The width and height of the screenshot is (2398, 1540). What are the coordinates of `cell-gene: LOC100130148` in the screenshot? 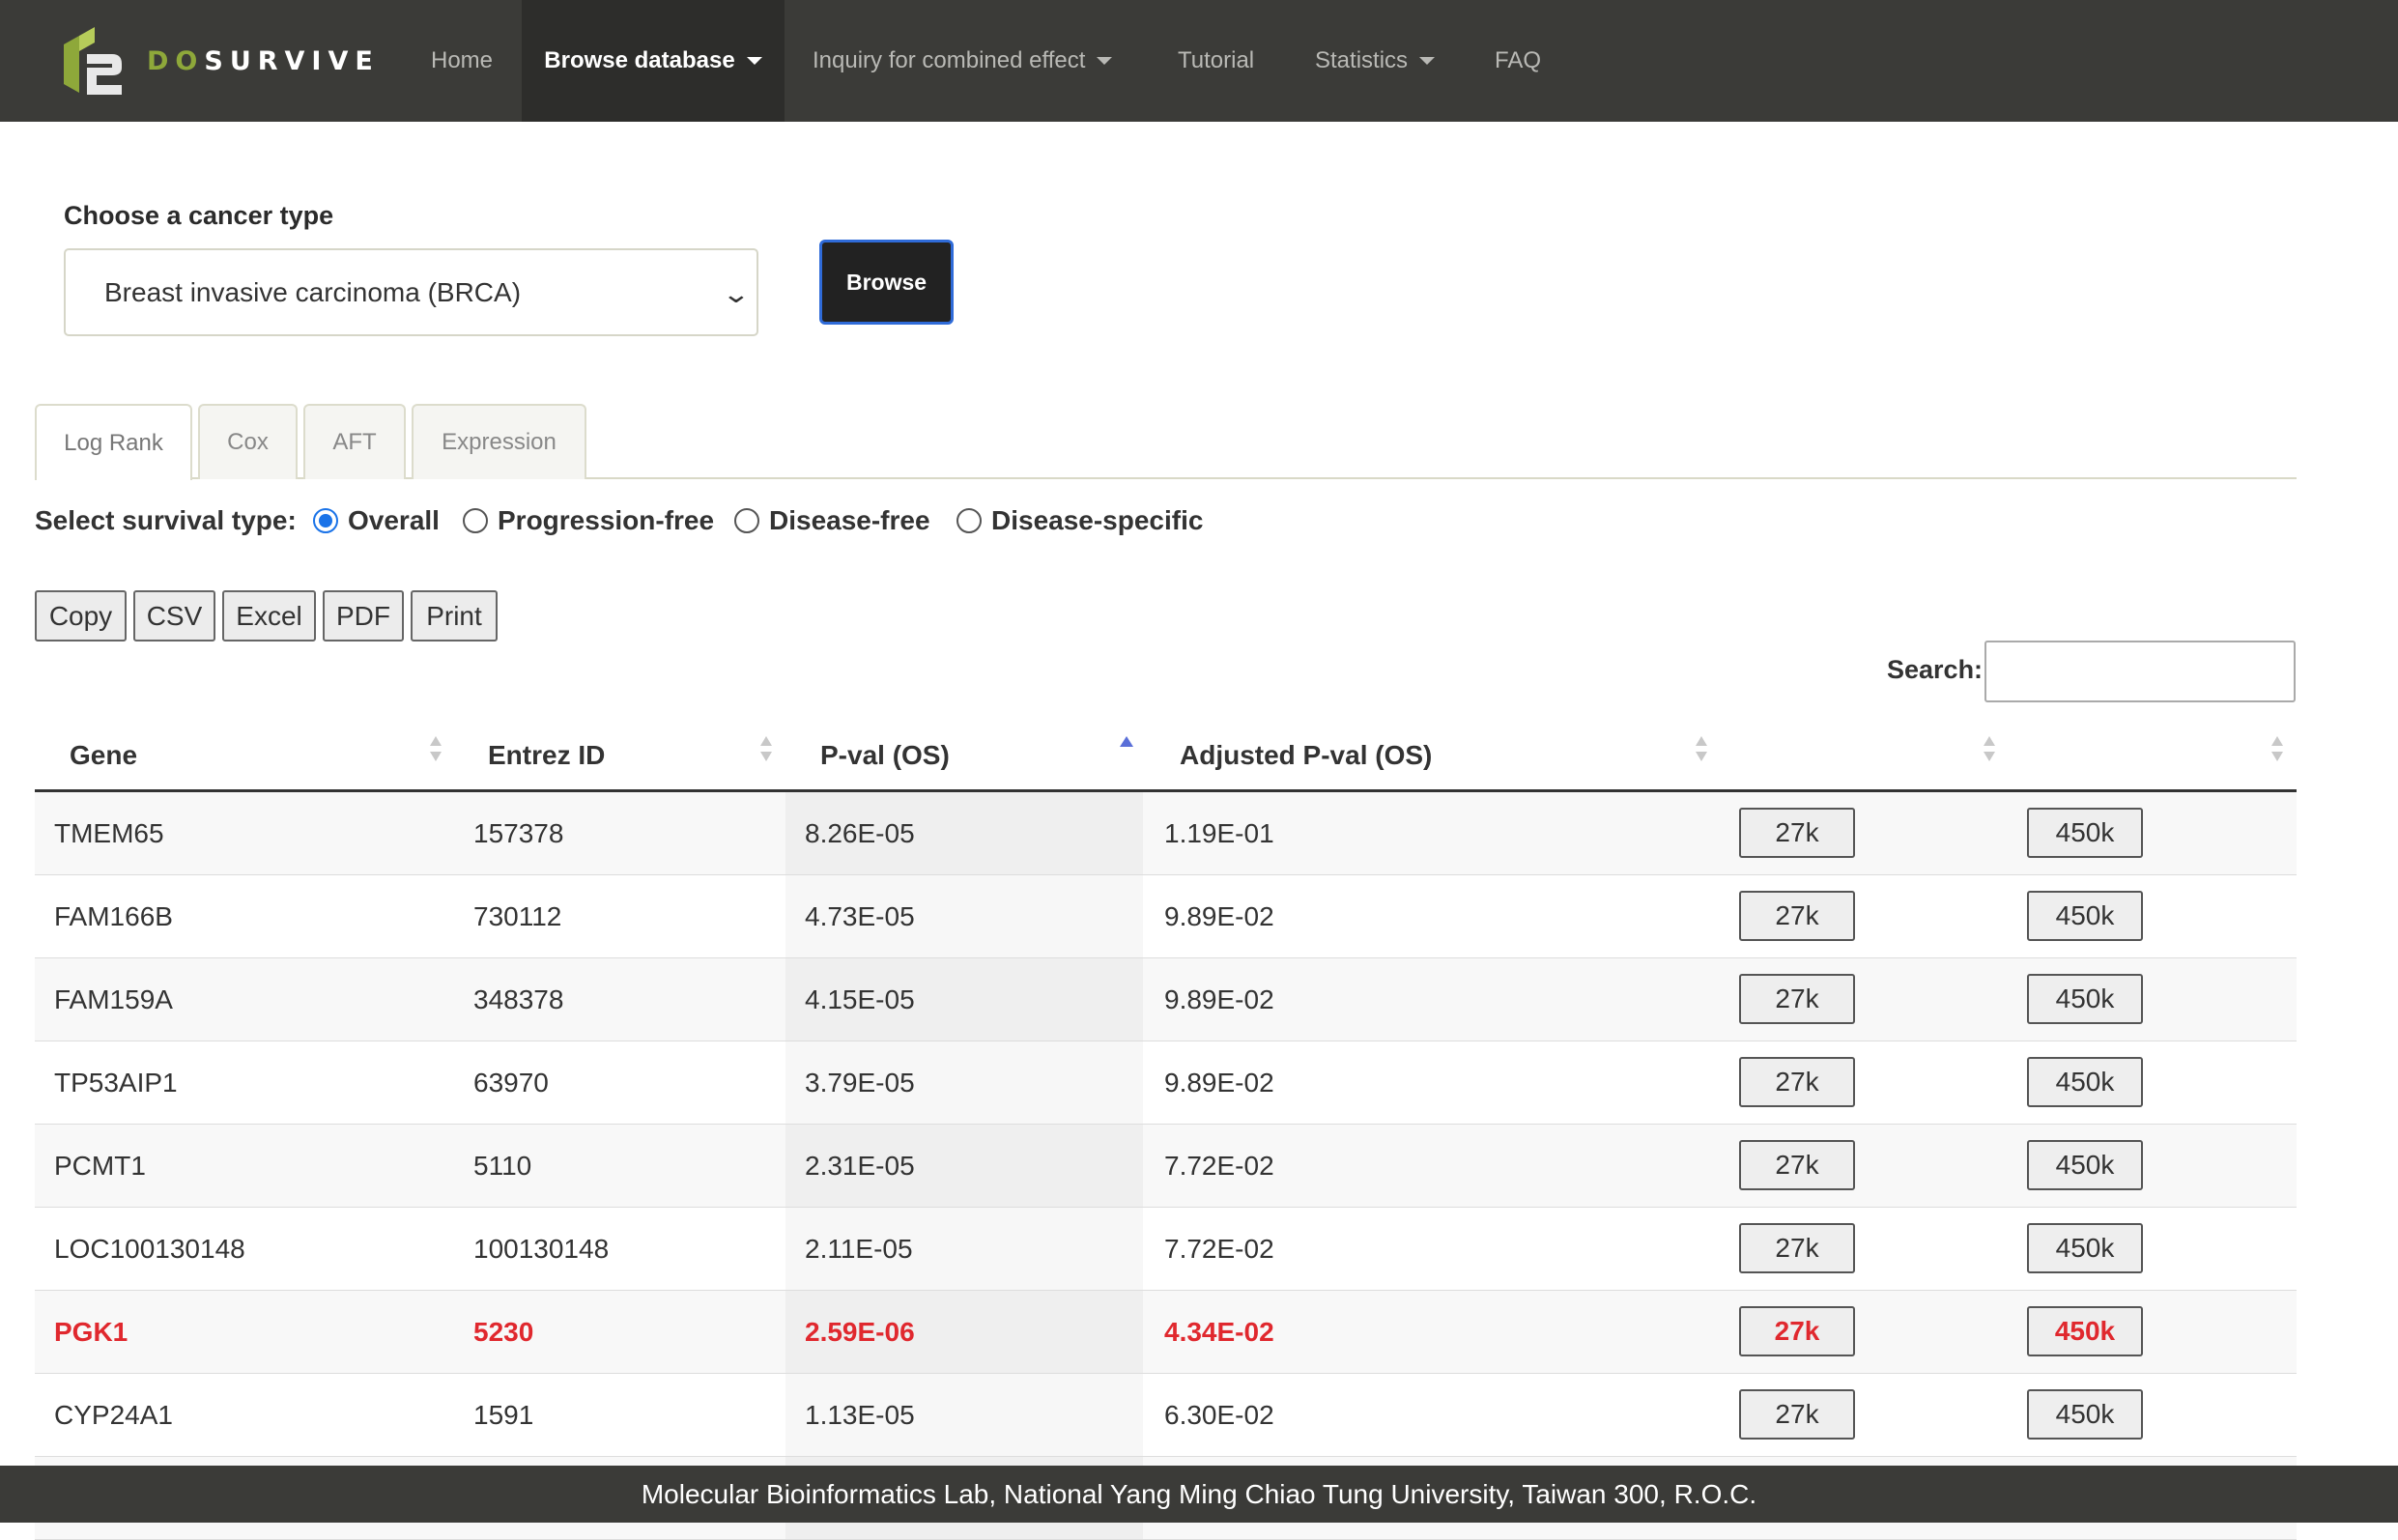 It's located at (149, 1248).